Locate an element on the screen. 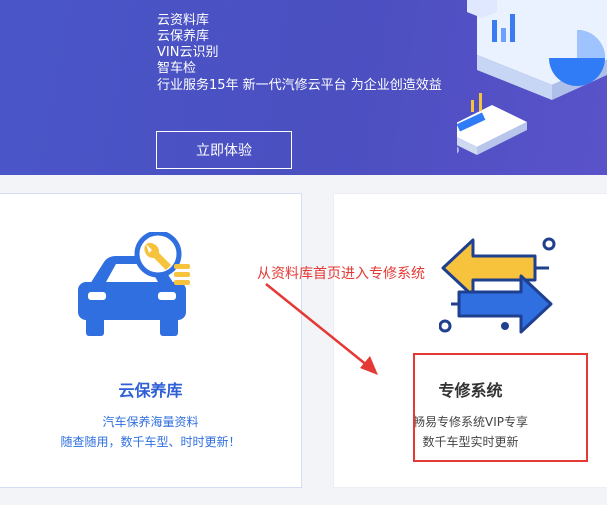  try-now-button: 立即体验 is located at coordinates (224, 150).